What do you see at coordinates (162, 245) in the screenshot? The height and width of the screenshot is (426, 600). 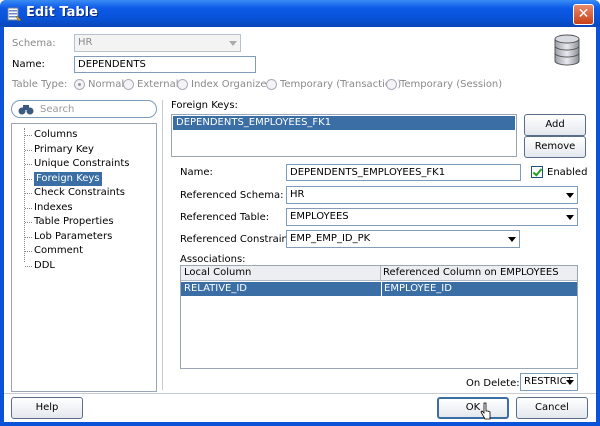 I see `splitter` at bounding box center [162, 245].